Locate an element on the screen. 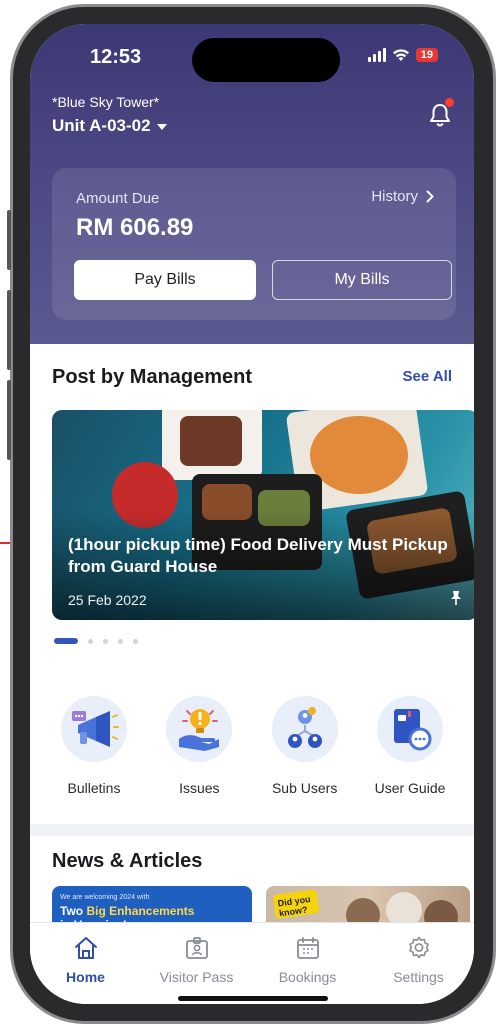 The height and width of the screenshot is (1028, 499). dynamic-island is located at coordinates (266, 60).